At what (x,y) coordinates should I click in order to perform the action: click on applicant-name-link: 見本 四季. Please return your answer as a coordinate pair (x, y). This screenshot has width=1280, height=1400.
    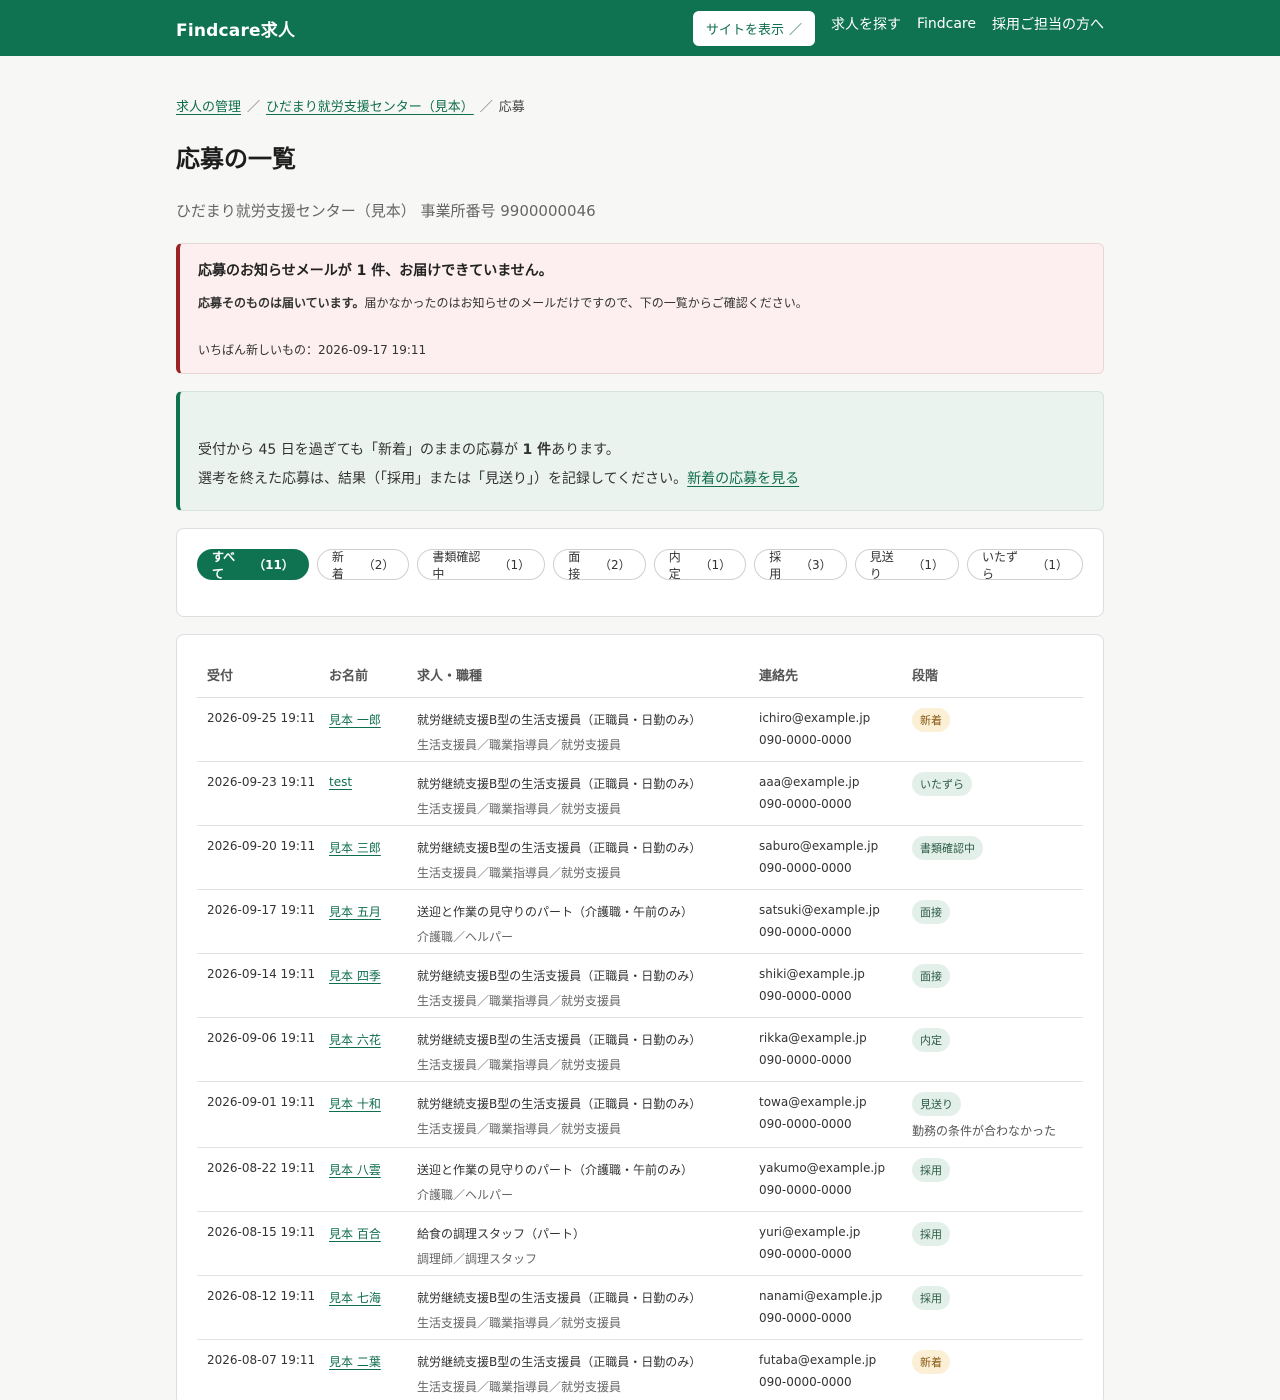
    Looking at the image, I should click on (355, 976).